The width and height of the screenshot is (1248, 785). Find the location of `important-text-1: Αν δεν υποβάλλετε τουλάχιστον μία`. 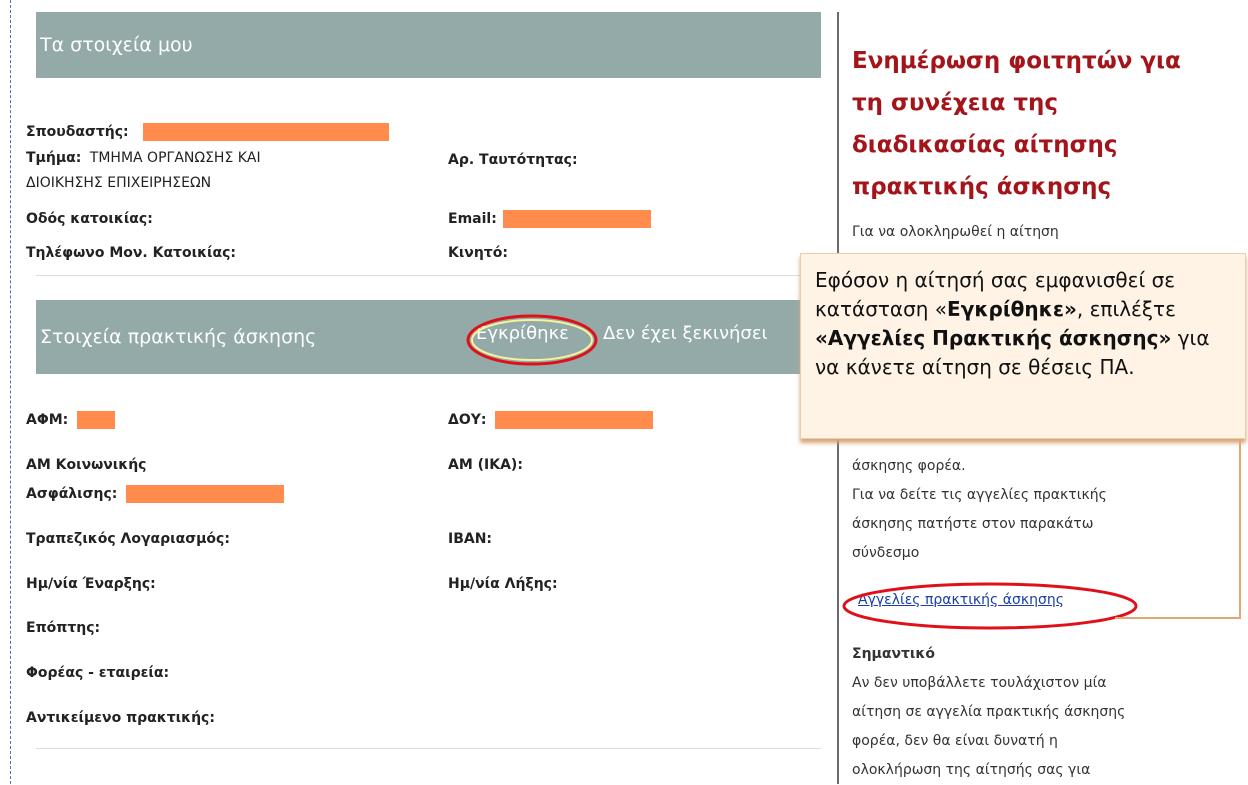

important-text-1: Αν δεν υποβάλλετε τουλάχιστον μία is located at coordinates (979, 683).